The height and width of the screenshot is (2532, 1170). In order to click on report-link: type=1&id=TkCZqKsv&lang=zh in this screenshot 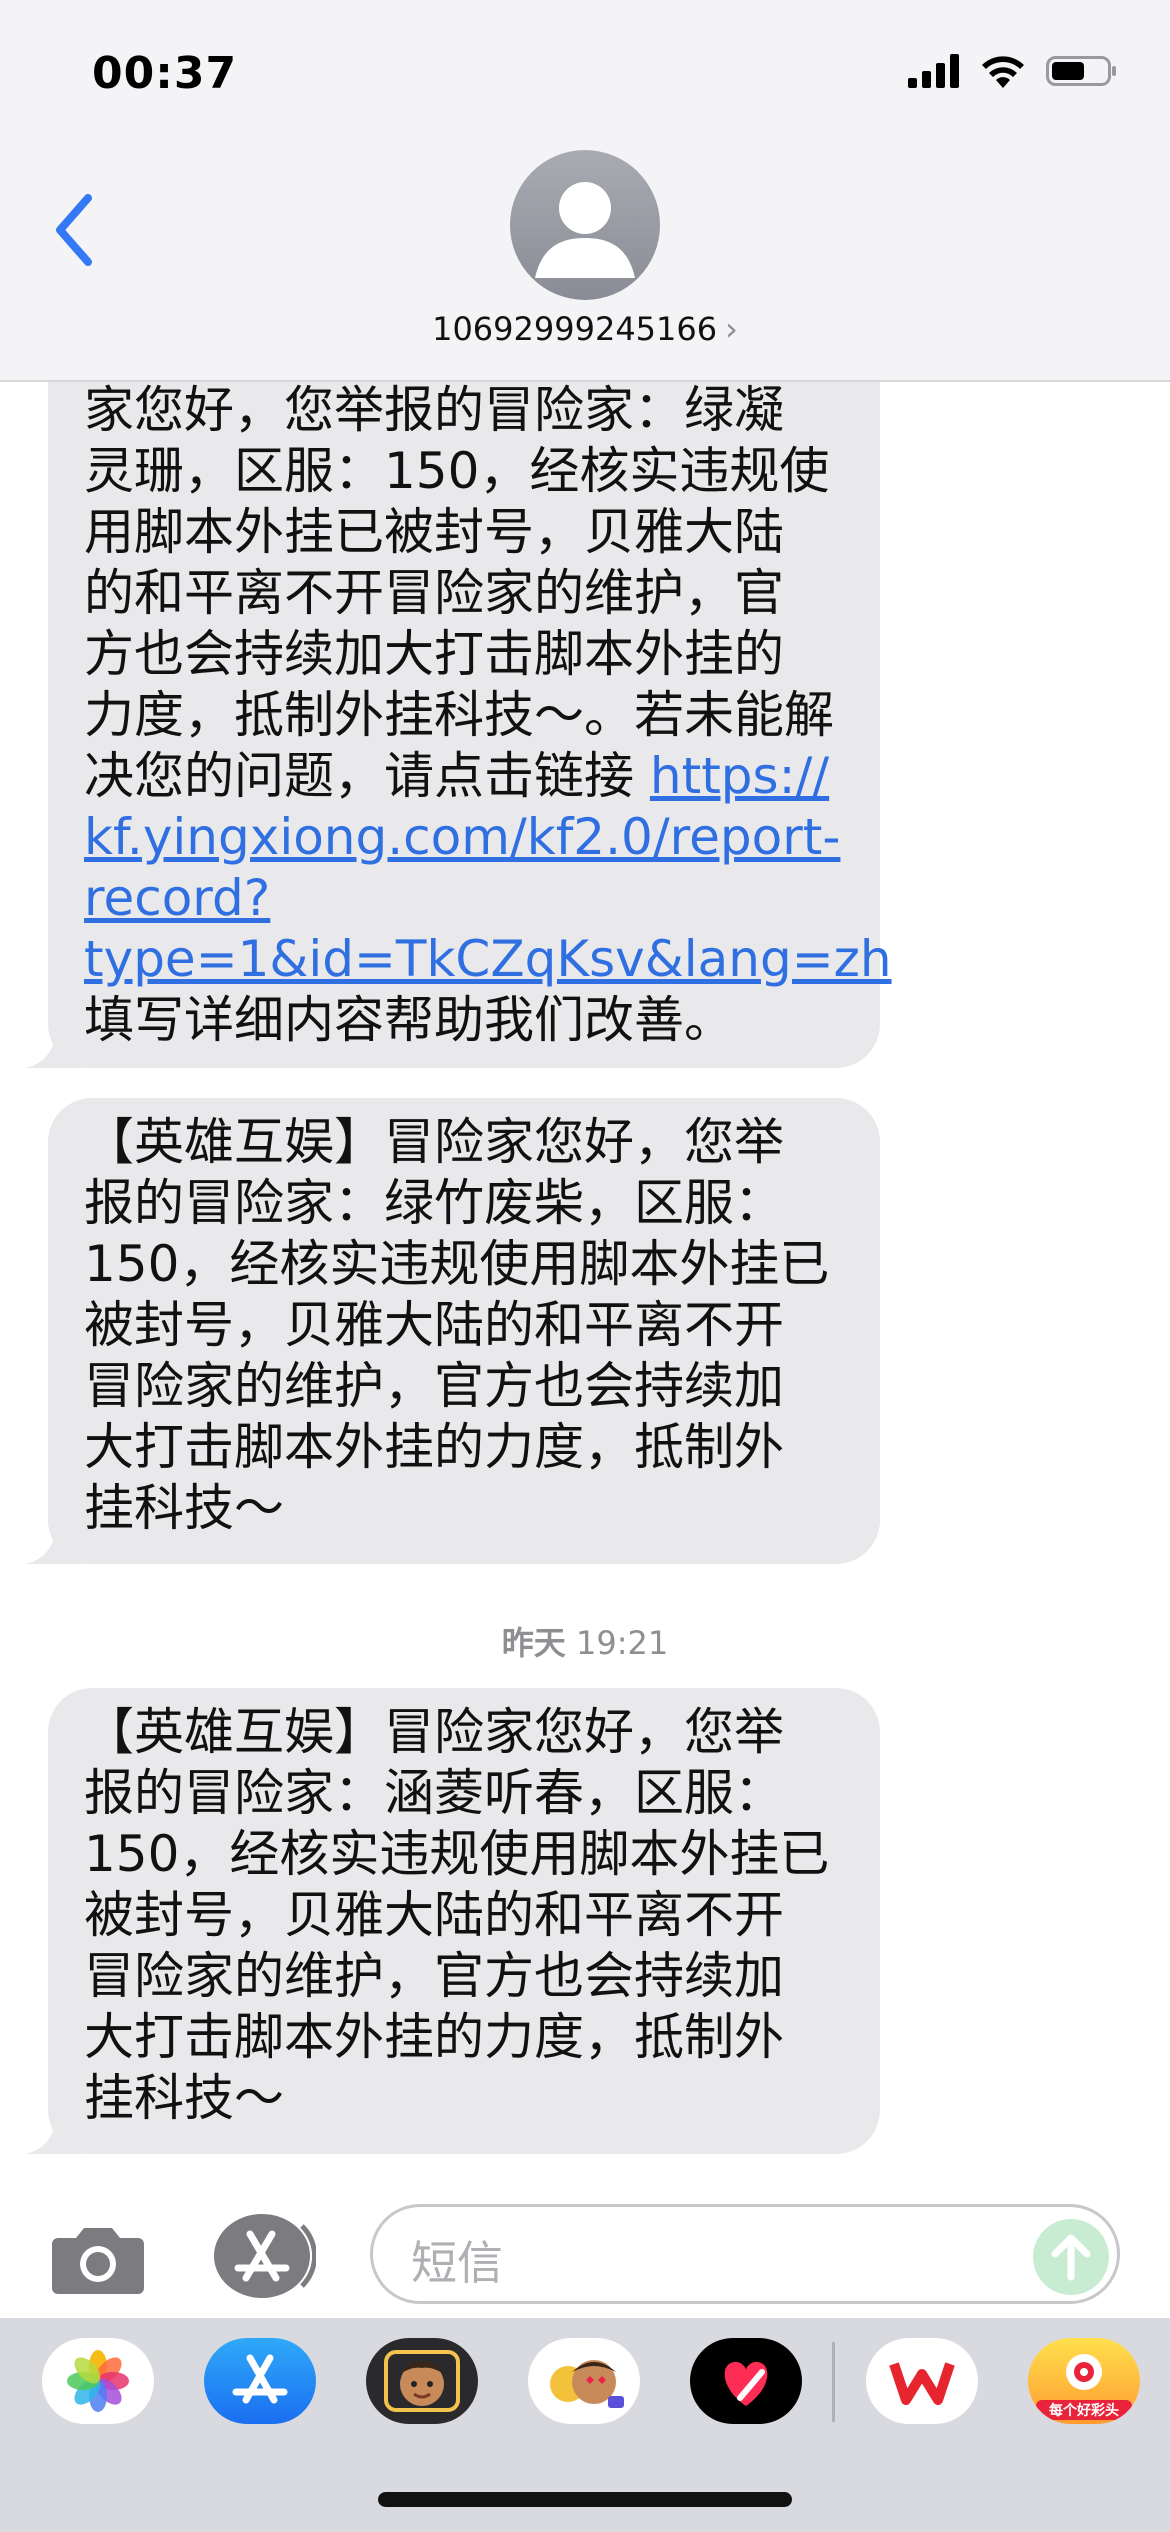, I will do `click(488, 959)`.